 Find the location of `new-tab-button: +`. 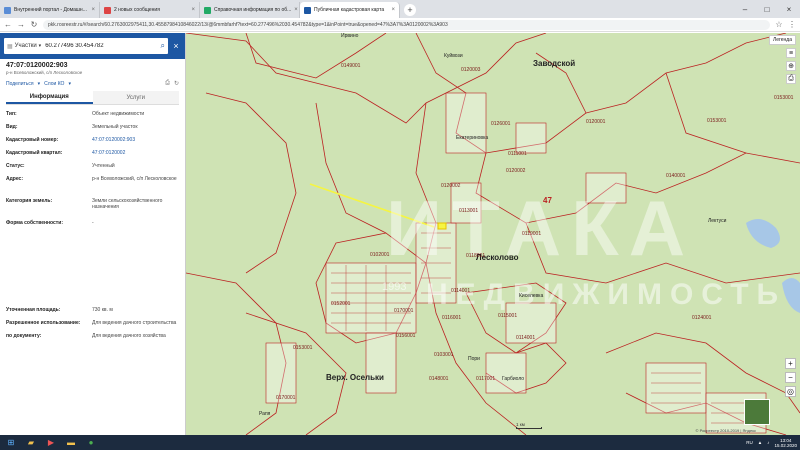

new-tab-button: + is located at coordinates (410, 10).